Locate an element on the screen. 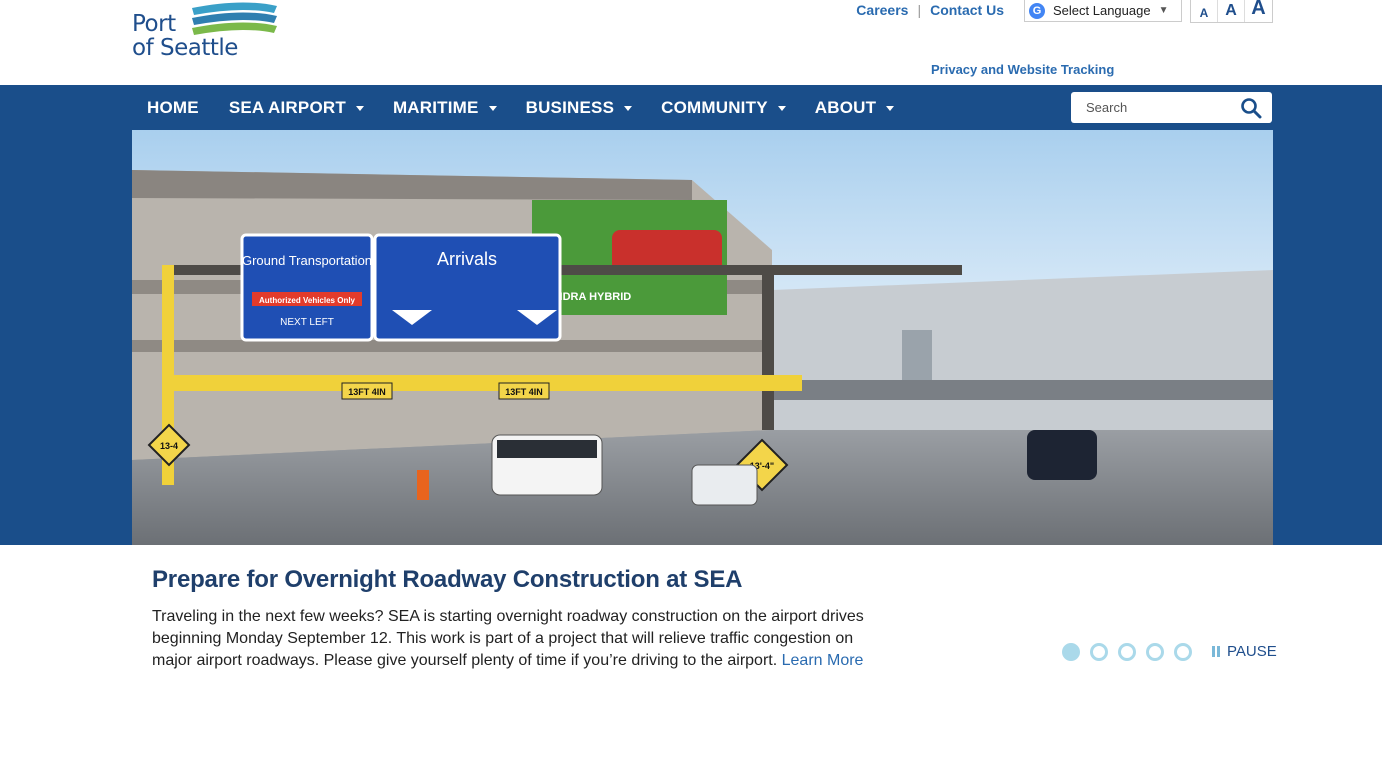 The height and width of the screenshot is (760, 1382). utility-links: Careers | Contact Us is located at coordinates (930, 10).